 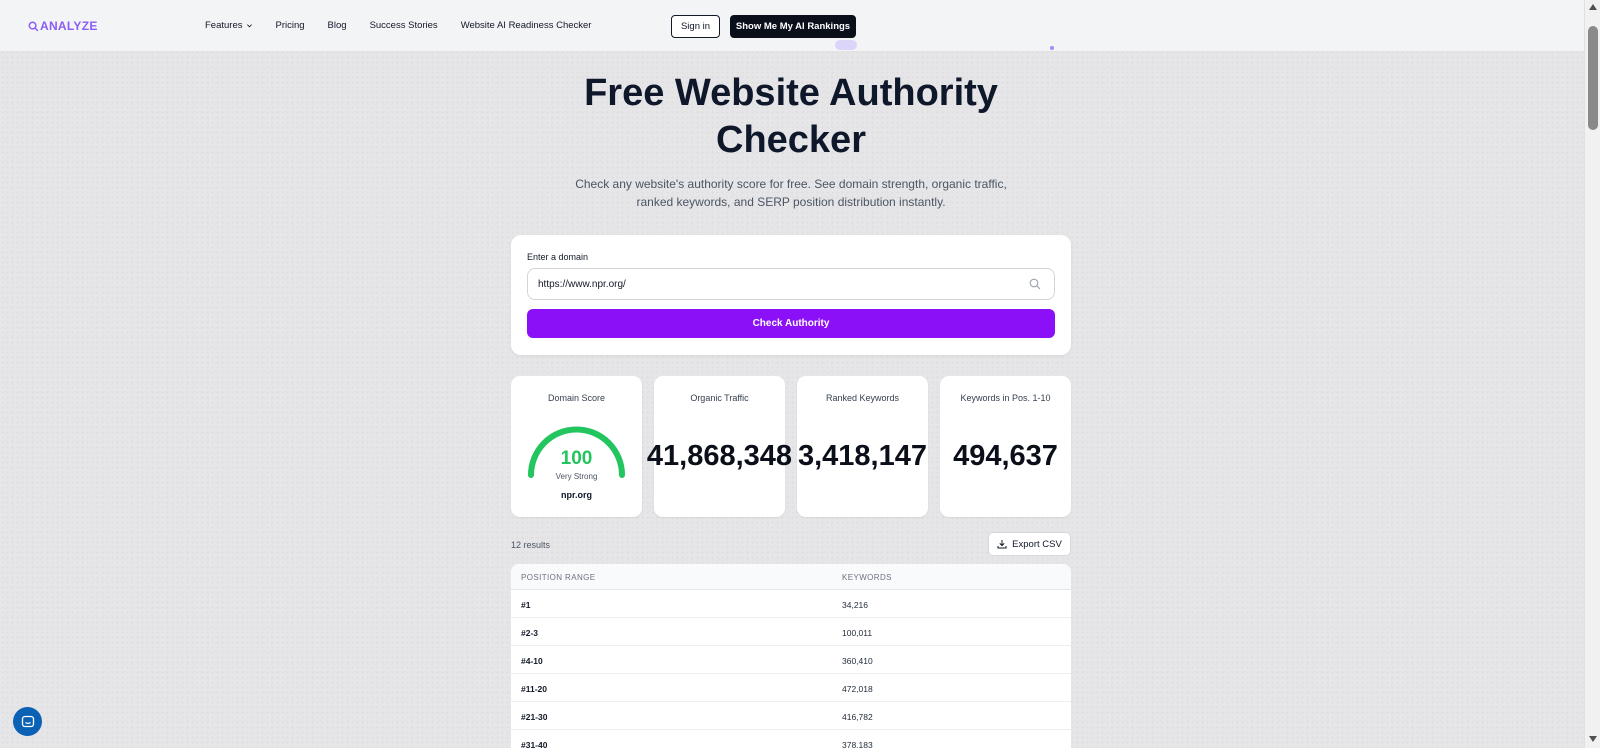 What do you see at coordinates (1002, 544) in the screenshot?
I see `download-icon` at bounding box center [1002, 544].